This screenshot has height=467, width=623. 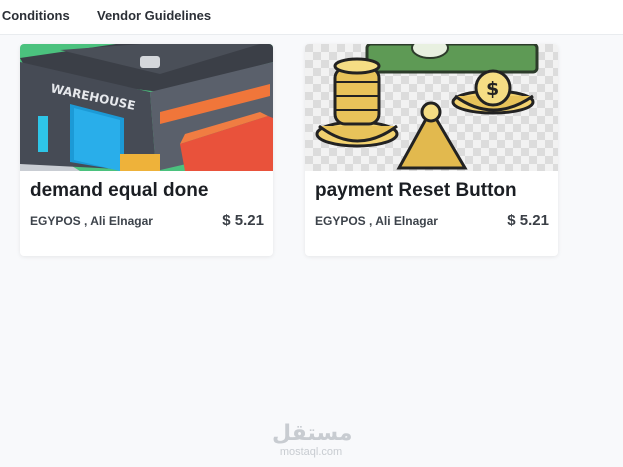 I want to click on top-navigation: s Conditions Vendor Guidelines, so click(x=311, y=17).